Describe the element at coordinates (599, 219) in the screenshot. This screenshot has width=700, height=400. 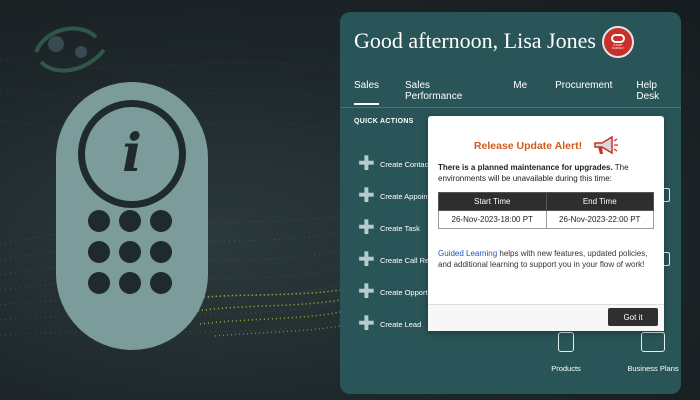
I see `end-time-cell: 26-Nov-2023-22:00 PT` at that location.